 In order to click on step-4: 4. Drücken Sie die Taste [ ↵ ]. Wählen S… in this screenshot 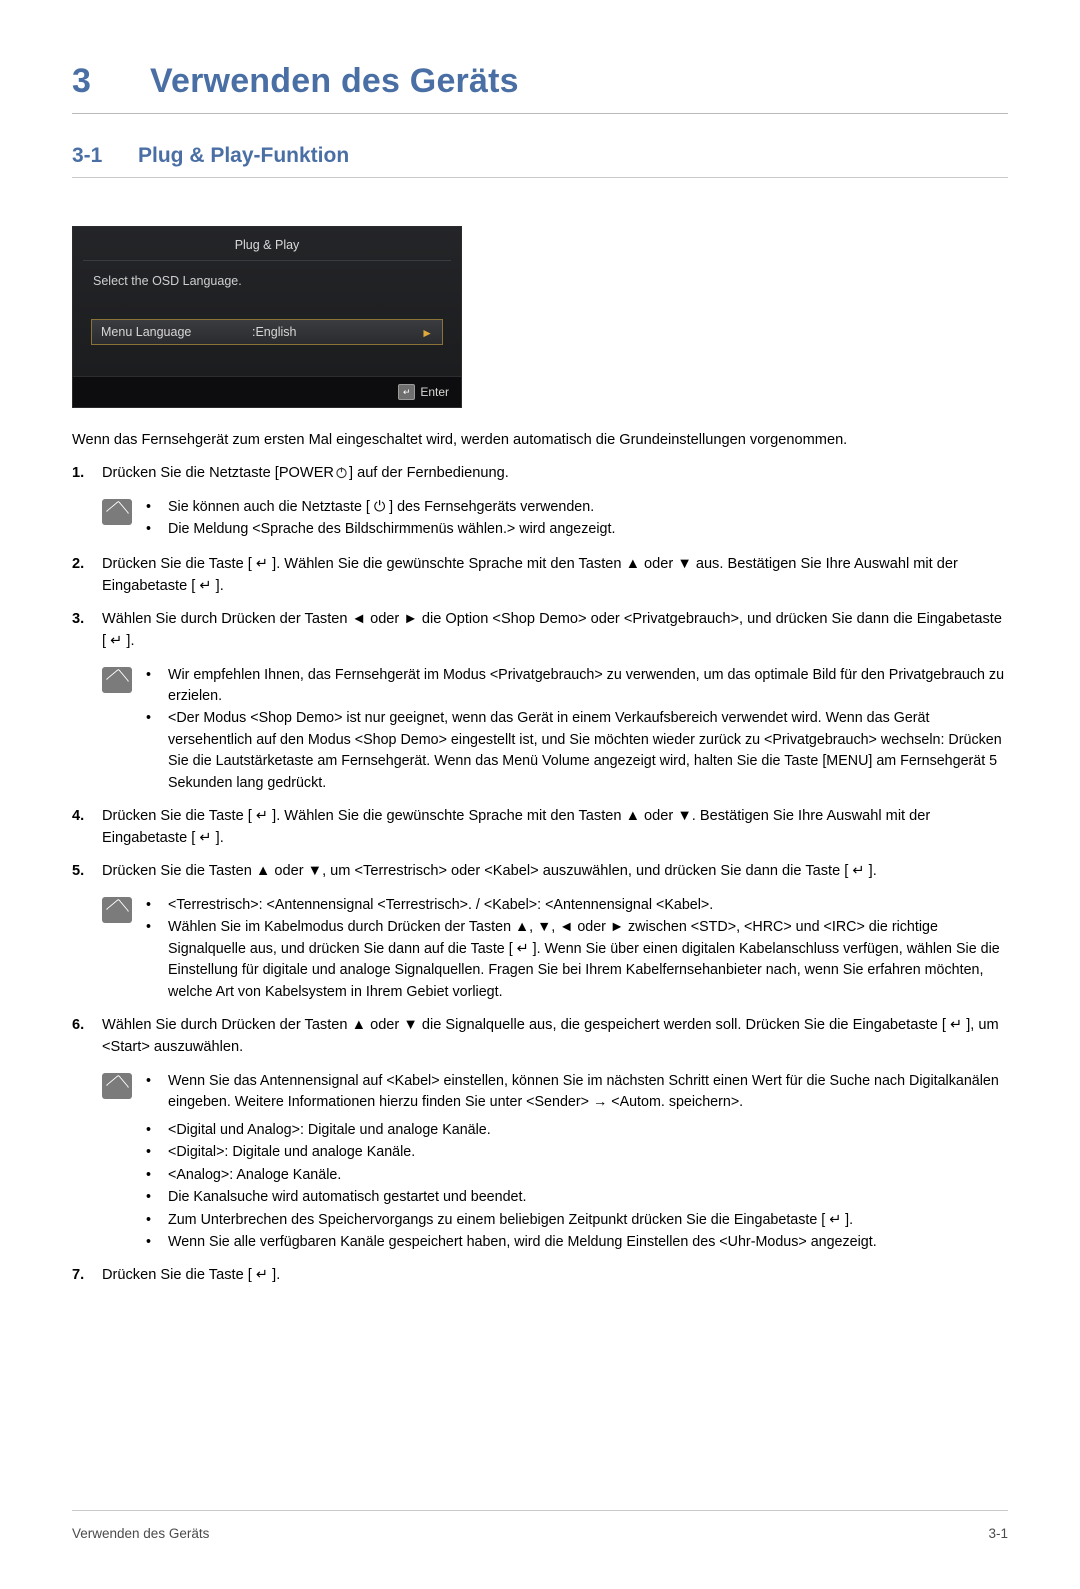, I will do `click(540, 828)`.